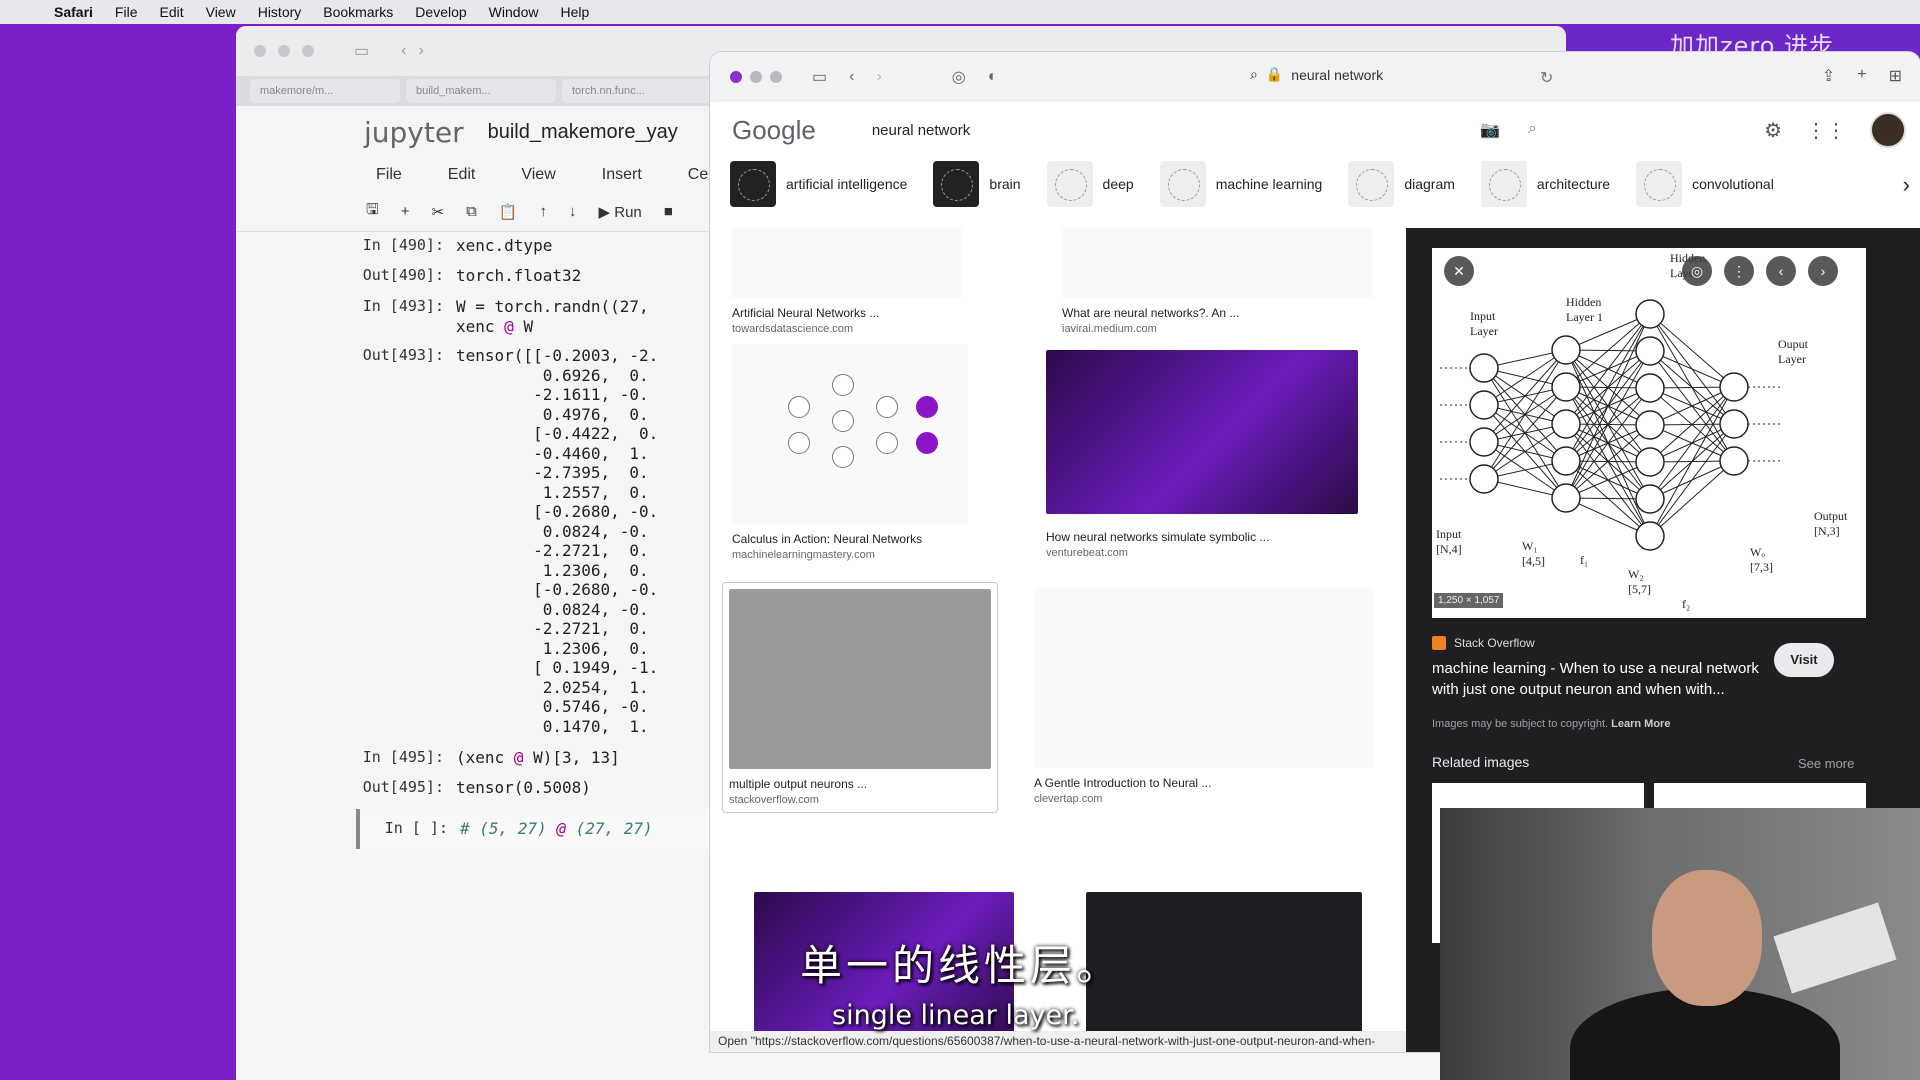  What do you see at coordinates (622, 175) in the screenshot?
I see `nb-menu-insert: Insert` at bounding box center [622, 175].